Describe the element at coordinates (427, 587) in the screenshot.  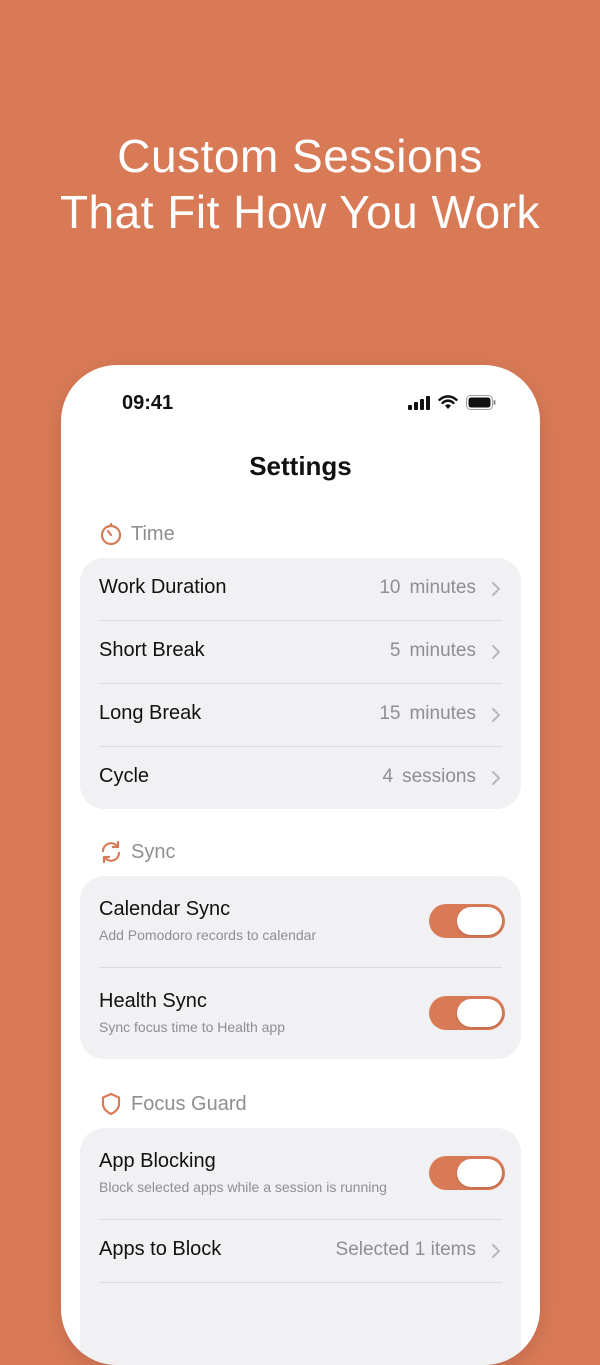
I see `row-value: 10 minutes` at that location.